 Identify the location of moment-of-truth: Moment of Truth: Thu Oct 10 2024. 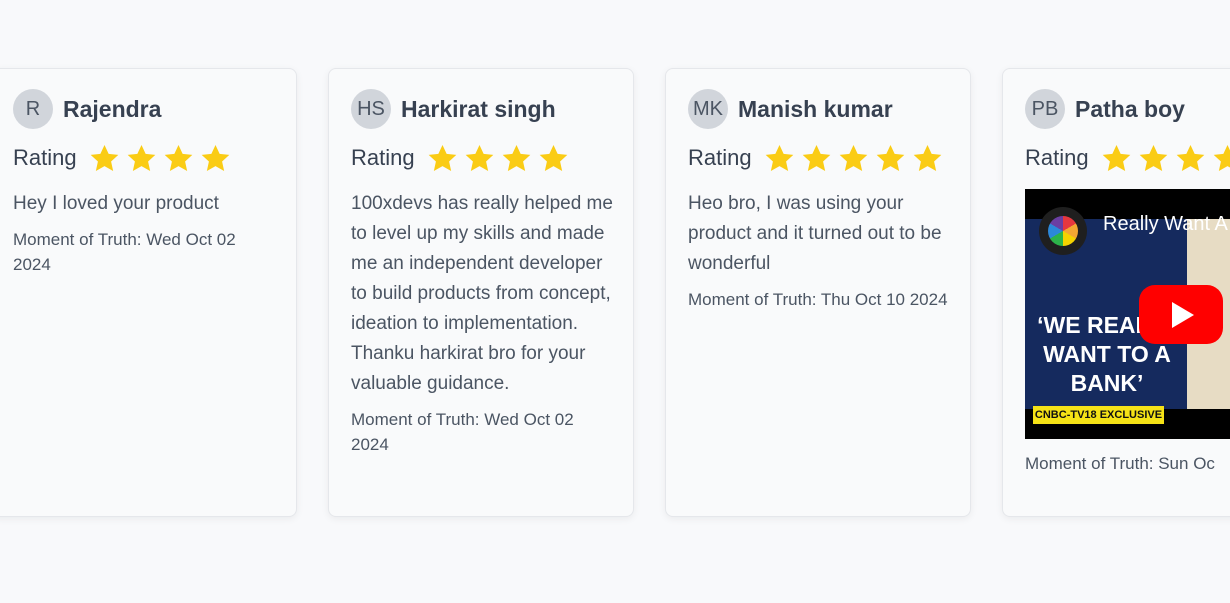
(818, 299).